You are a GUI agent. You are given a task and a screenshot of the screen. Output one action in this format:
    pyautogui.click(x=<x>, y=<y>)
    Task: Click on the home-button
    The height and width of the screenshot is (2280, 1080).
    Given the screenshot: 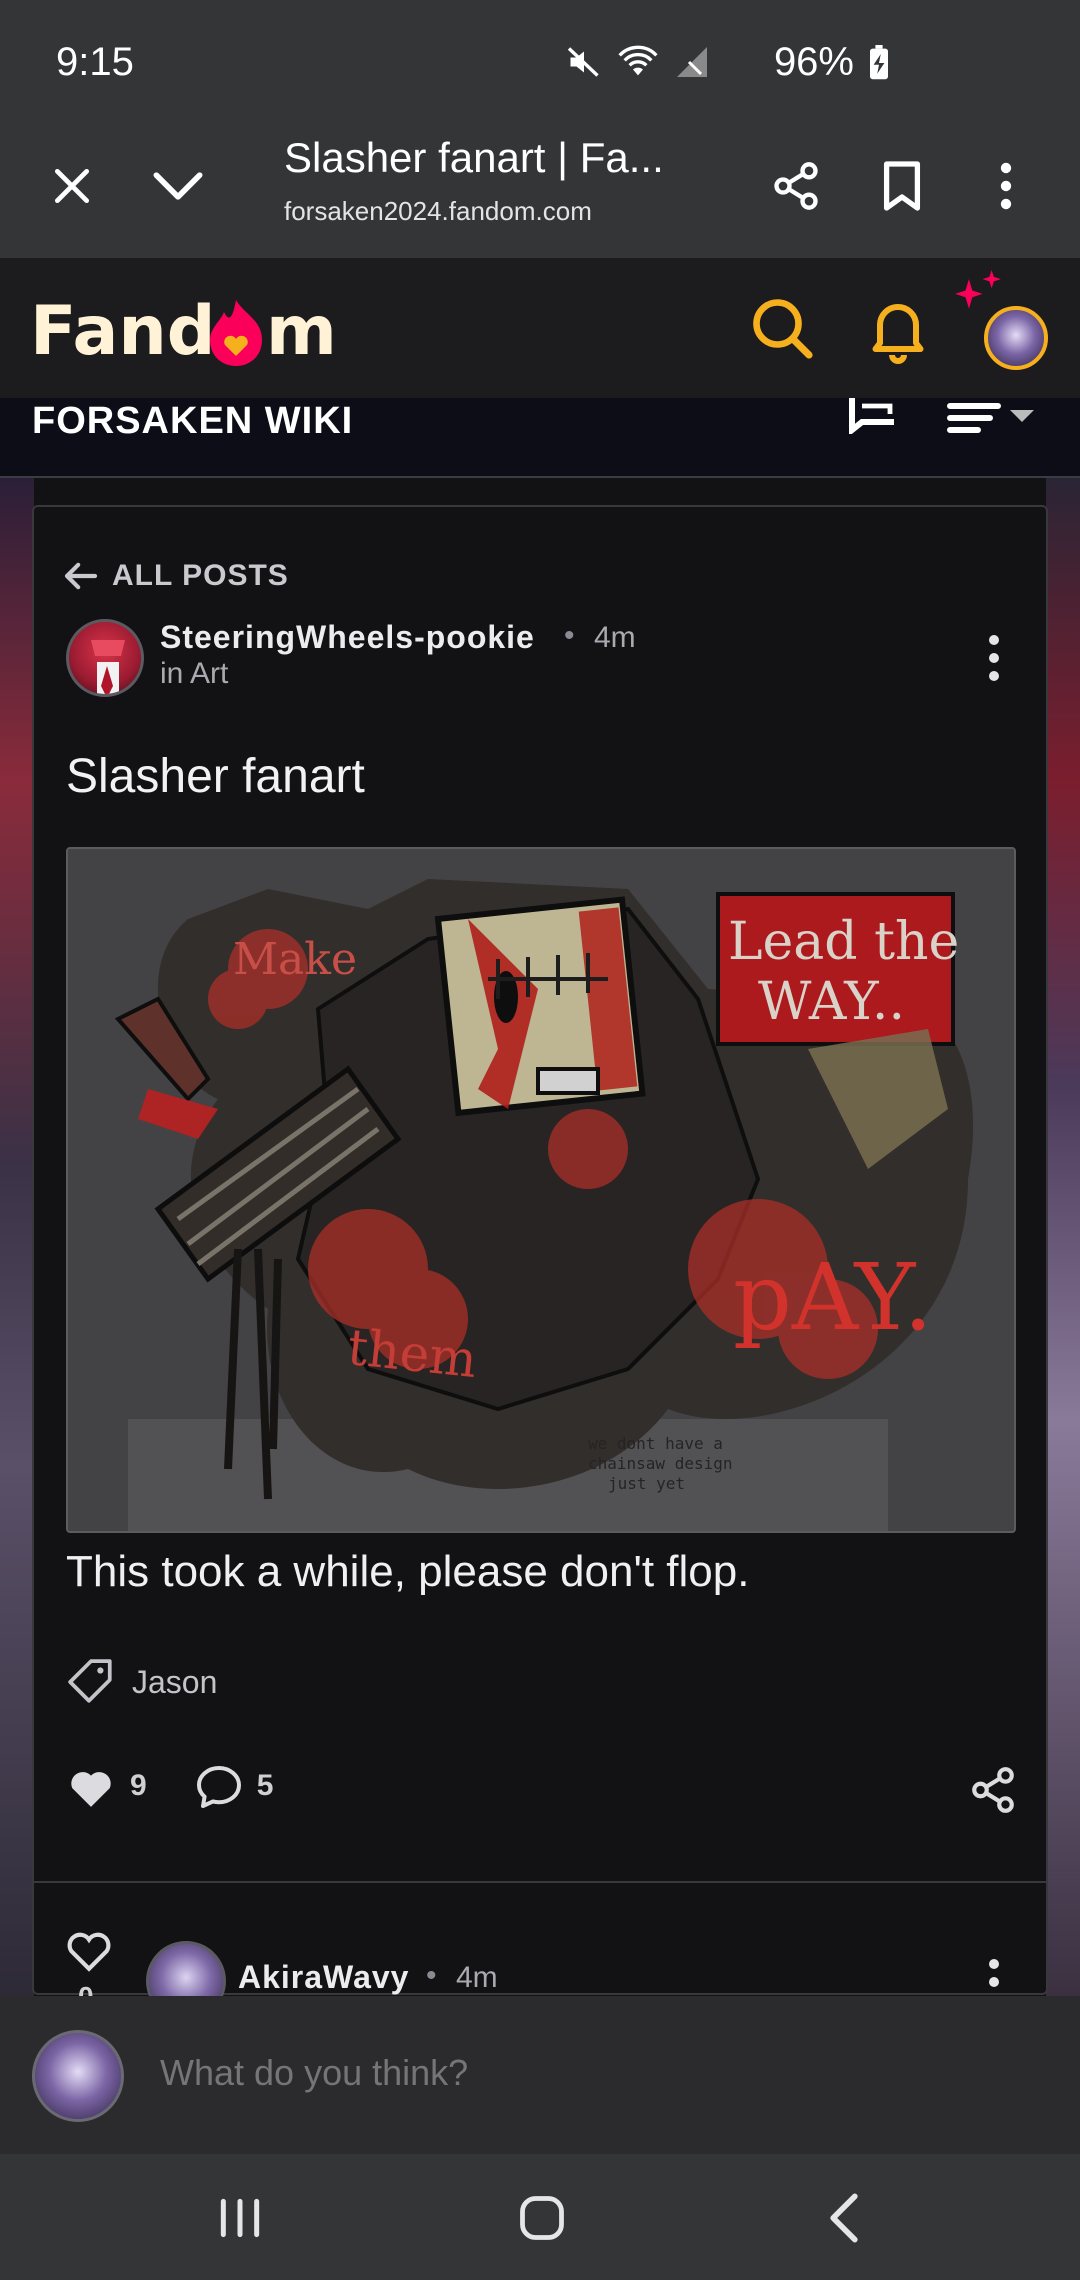 What is the action you would take?
    pyautogui.click(x=542, y=2218)
    